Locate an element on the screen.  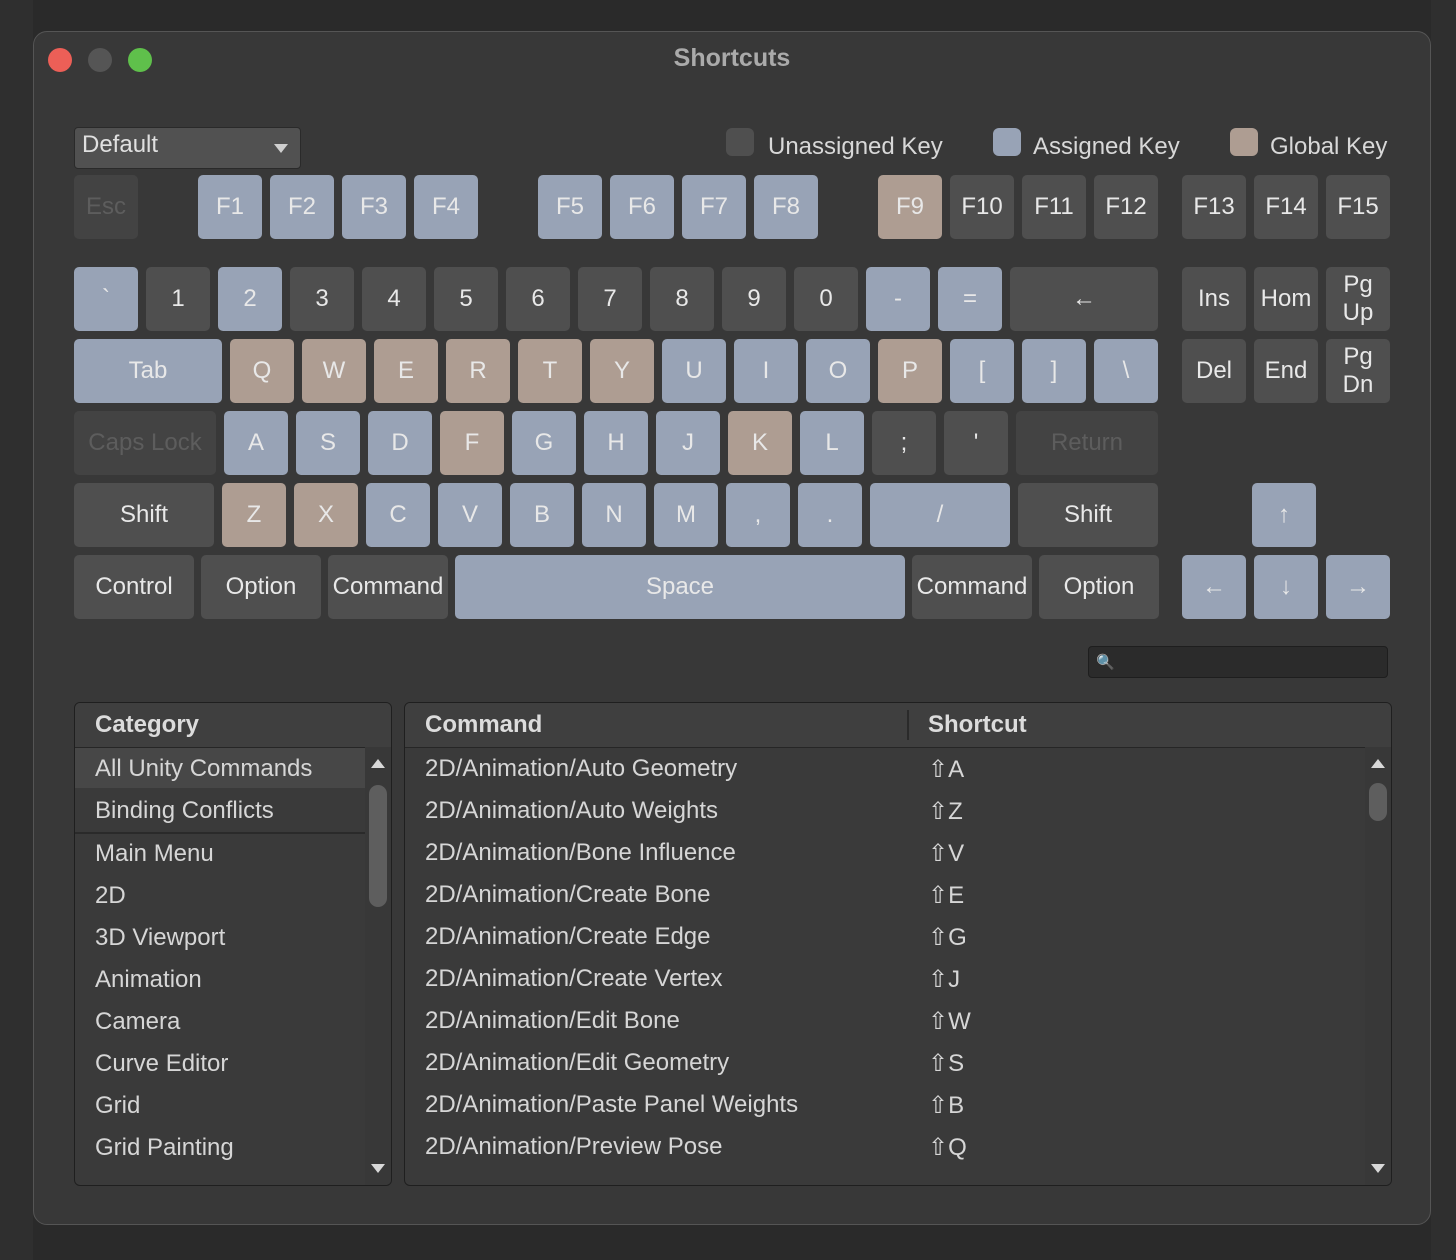
key-r: R is located at coordinates (478, 371).